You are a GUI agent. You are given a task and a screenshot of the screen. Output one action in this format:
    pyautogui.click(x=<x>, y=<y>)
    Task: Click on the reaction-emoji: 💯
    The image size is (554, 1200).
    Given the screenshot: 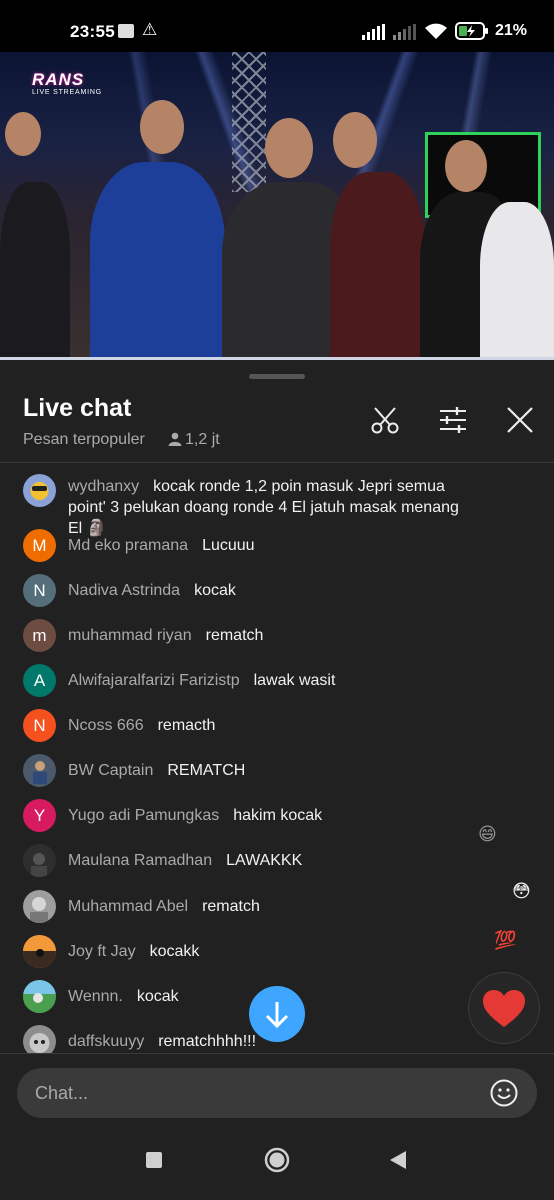 What is the action you would take?
    pyautogui.click(x=505, y=940)
    